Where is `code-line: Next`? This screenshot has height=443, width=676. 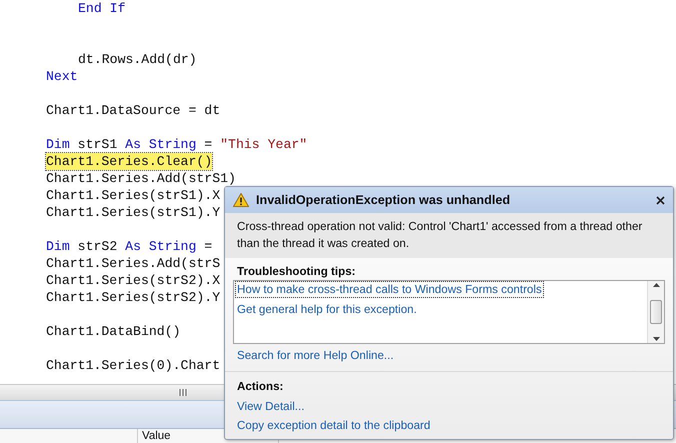 code-line: Next is located at coordinates (62, 76).